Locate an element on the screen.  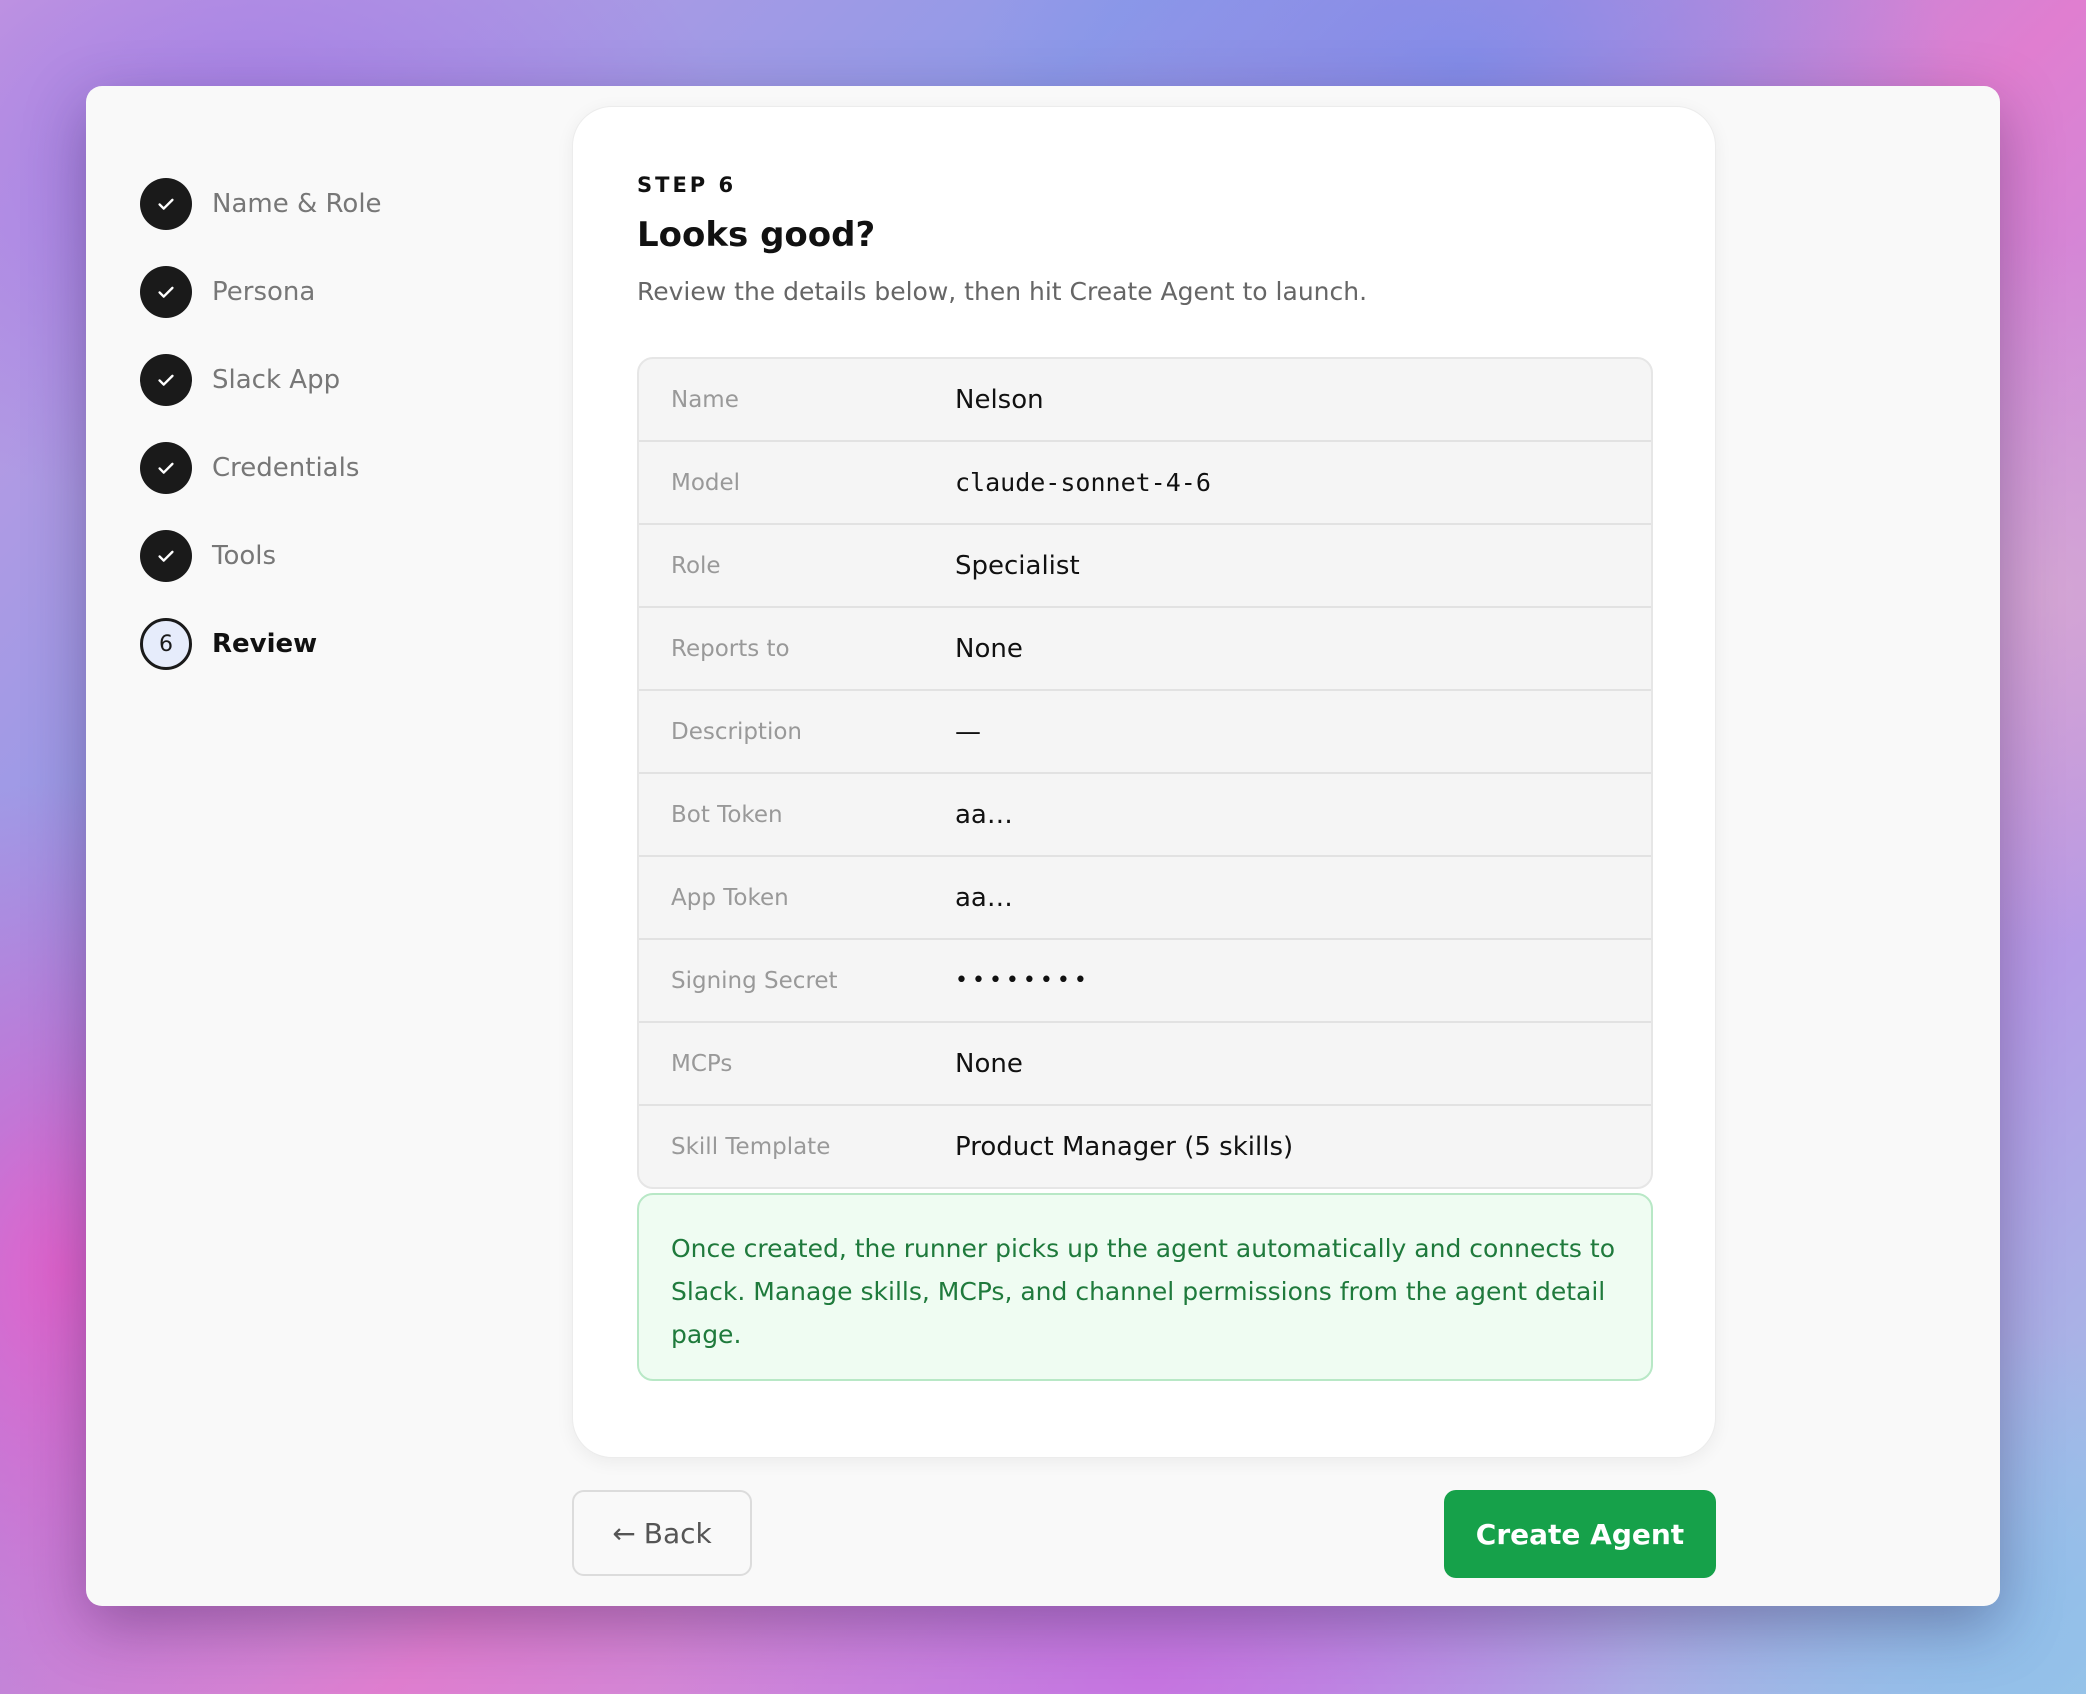
step-eyebrow: STEP 6 is located at coordinates (687, 185).